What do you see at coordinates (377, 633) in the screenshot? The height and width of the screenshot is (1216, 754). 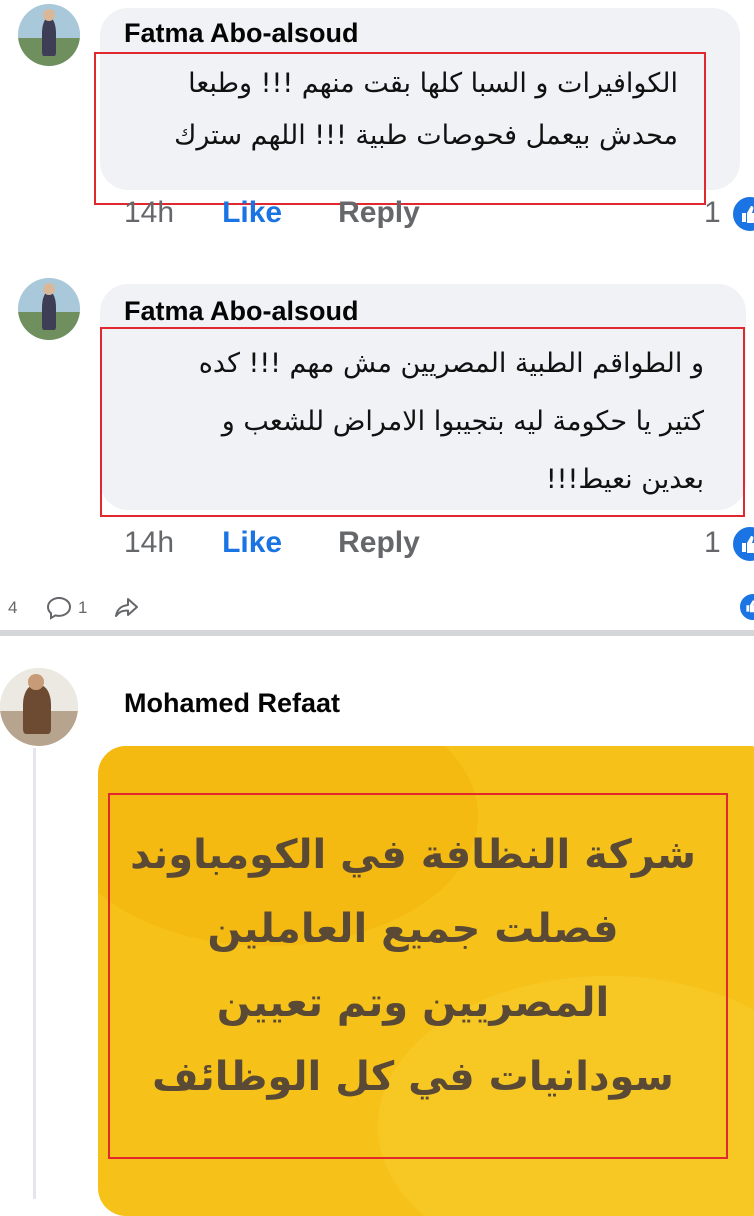 I see `screenshot-divider` at bounding box center [377, 633].